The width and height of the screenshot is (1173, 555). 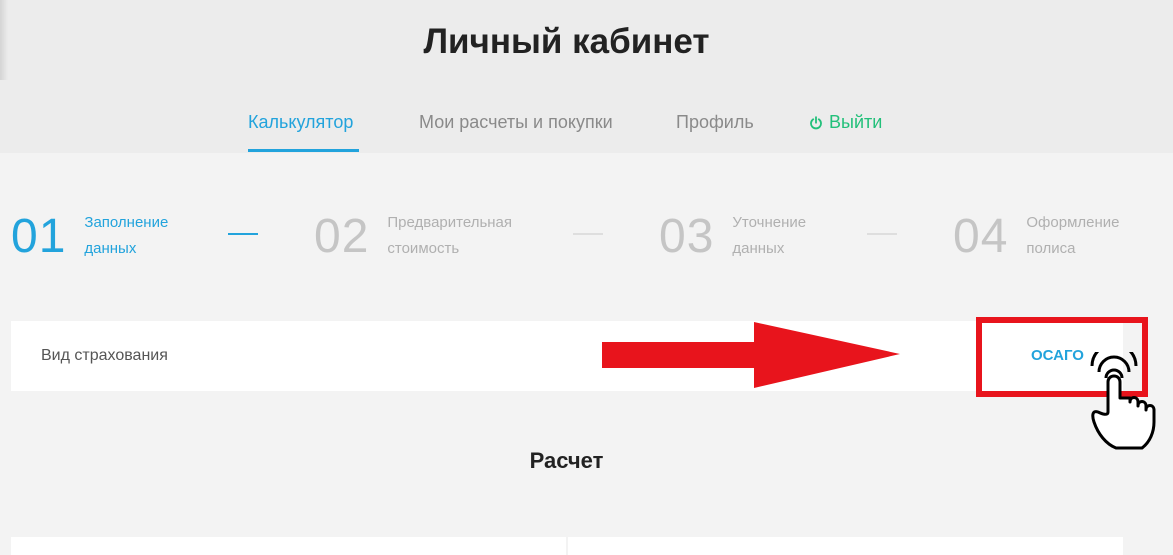 I want to click on logout-button: Выйти, so click(x=845, y=122).